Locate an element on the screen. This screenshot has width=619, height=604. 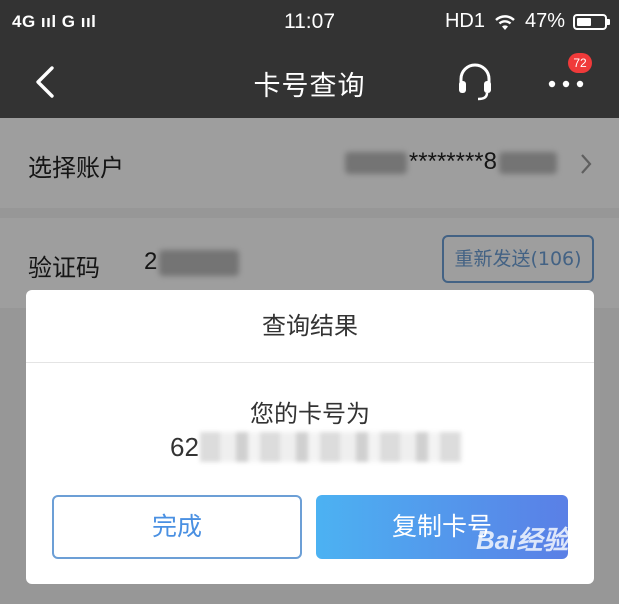
dialog-title: 查询结果 is located at coordinates (310, 326).